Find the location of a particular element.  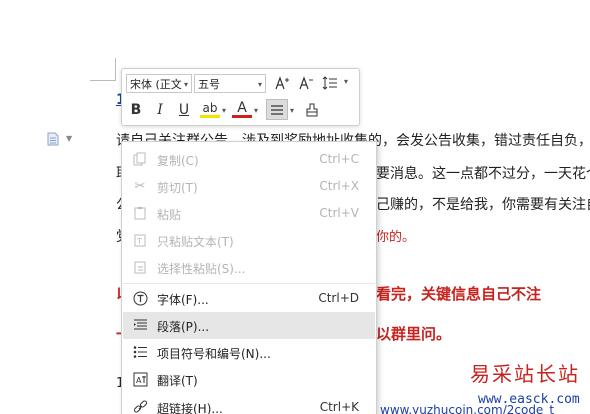

font-name-value: 宋体 (正文 is located at coordinates (156, 84).